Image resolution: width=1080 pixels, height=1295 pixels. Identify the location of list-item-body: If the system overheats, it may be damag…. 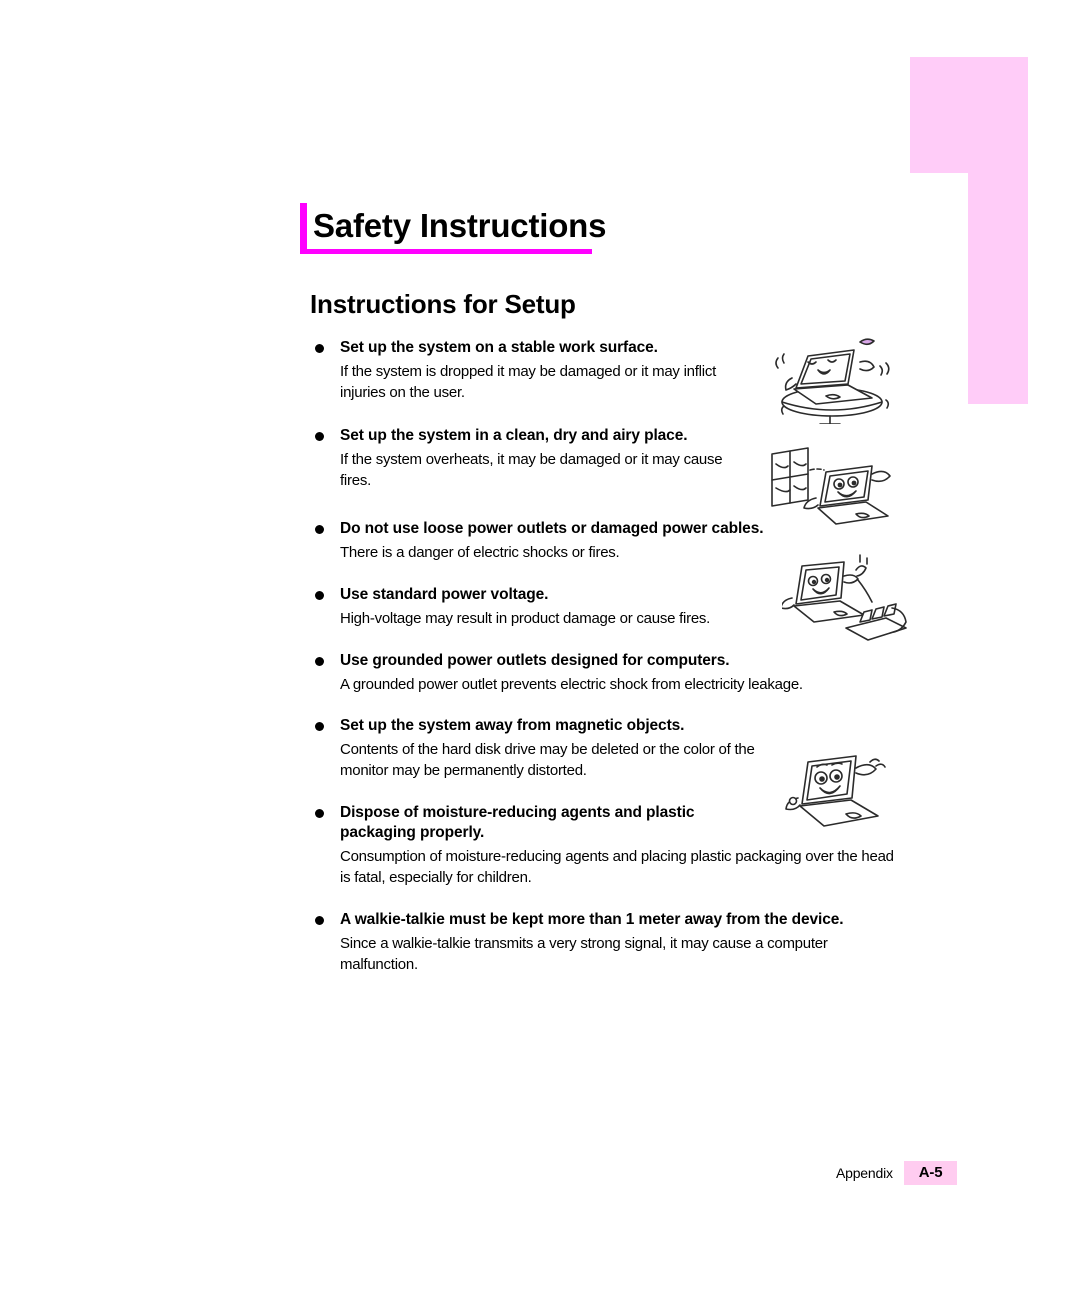
(531, 470).